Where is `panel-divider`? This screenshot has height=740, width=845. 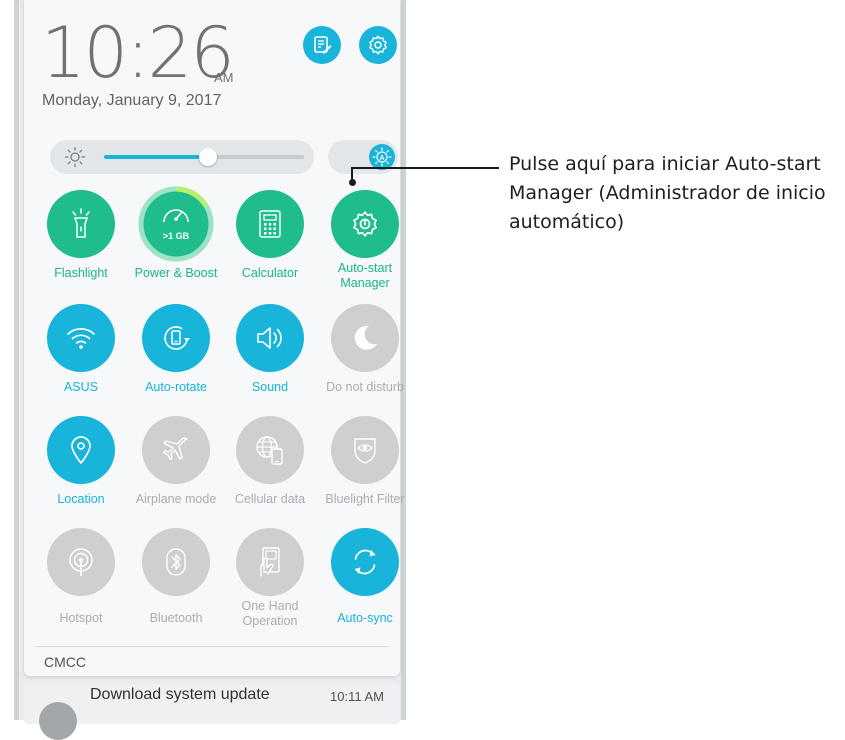 panel-divider is located at coordinates (212, 646).